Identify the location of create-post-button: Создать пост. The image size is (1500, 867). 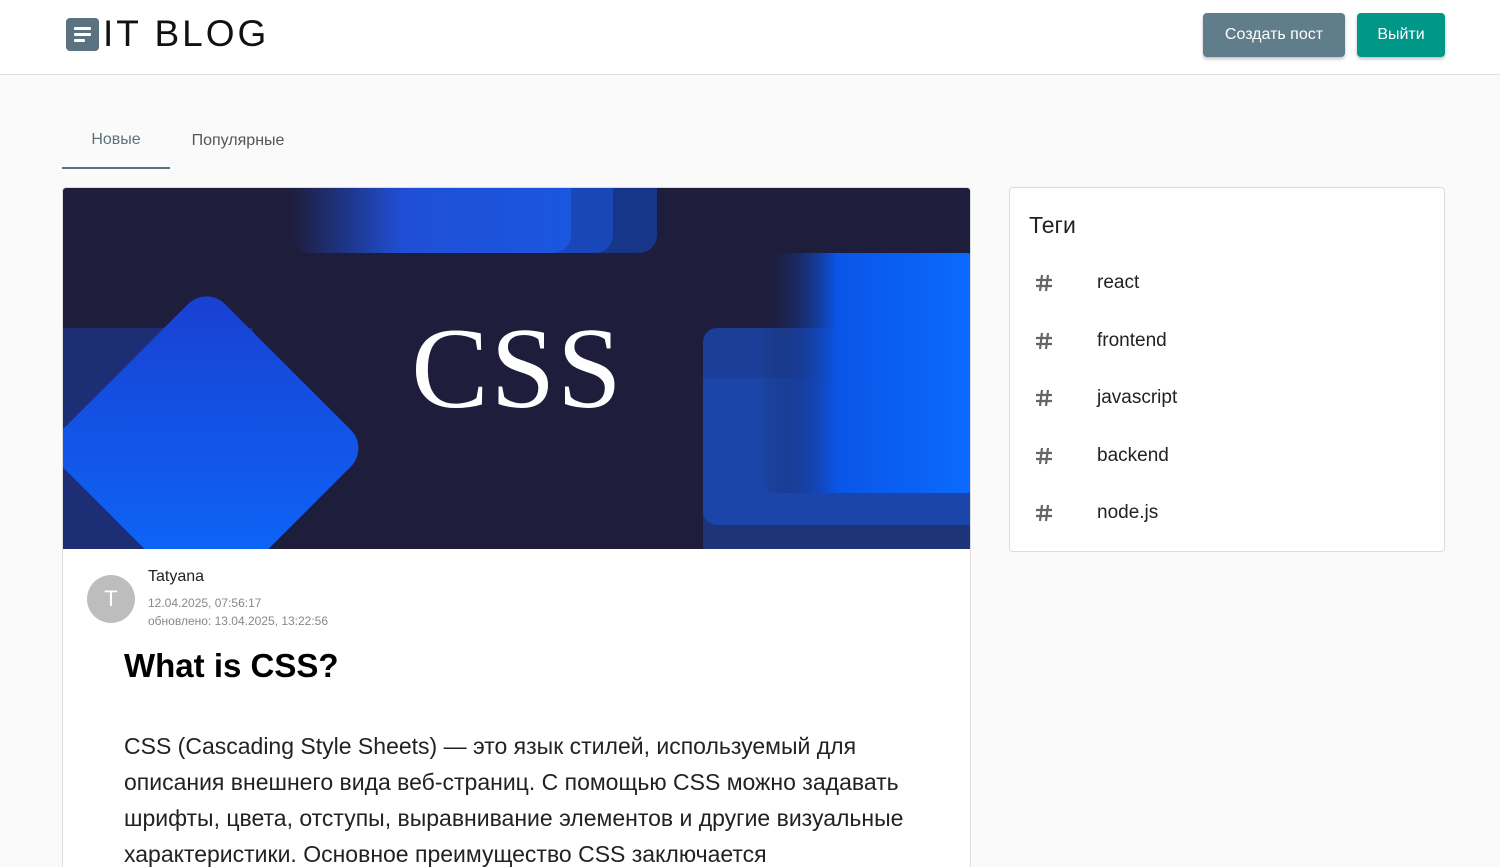
(1274, 35).